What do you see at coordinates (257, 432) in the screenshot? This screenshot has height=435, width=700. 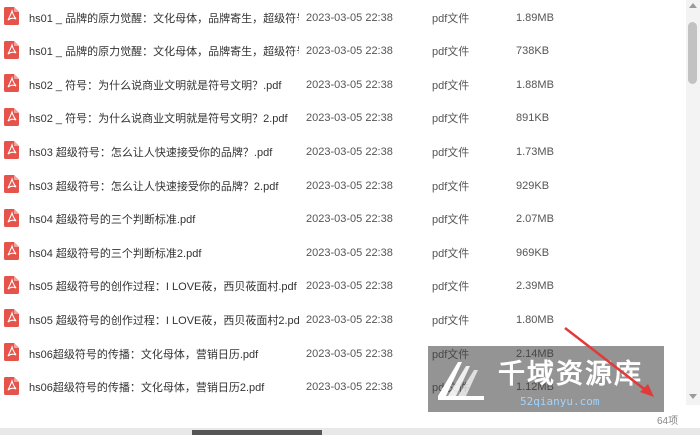 I see `bottom-scroll-segment` at bounding box center [257, 432].